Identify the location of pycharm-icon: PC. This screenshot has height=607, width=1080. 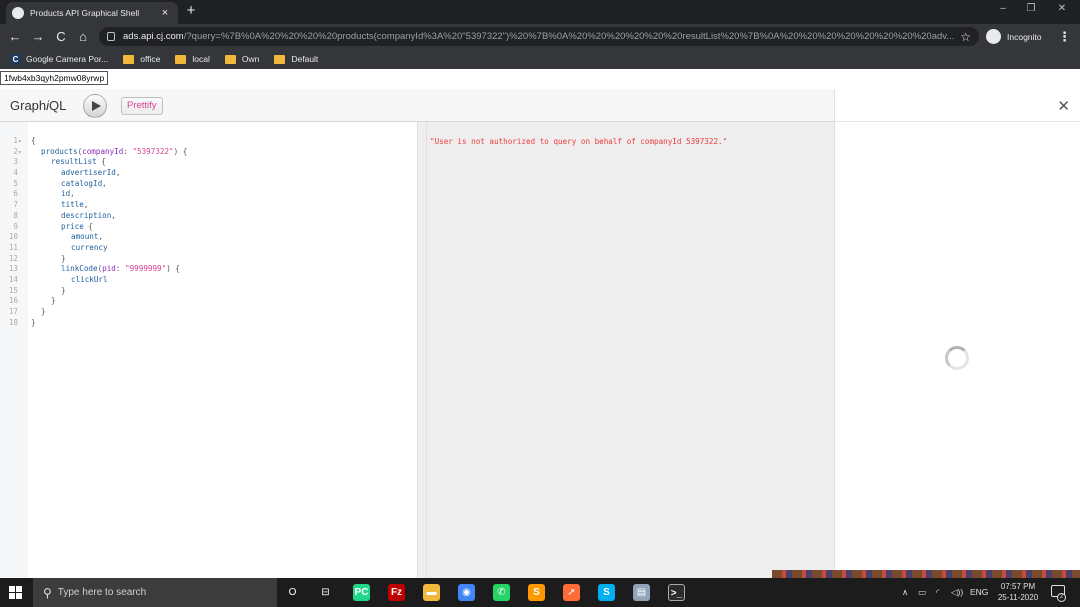
(361, 592).